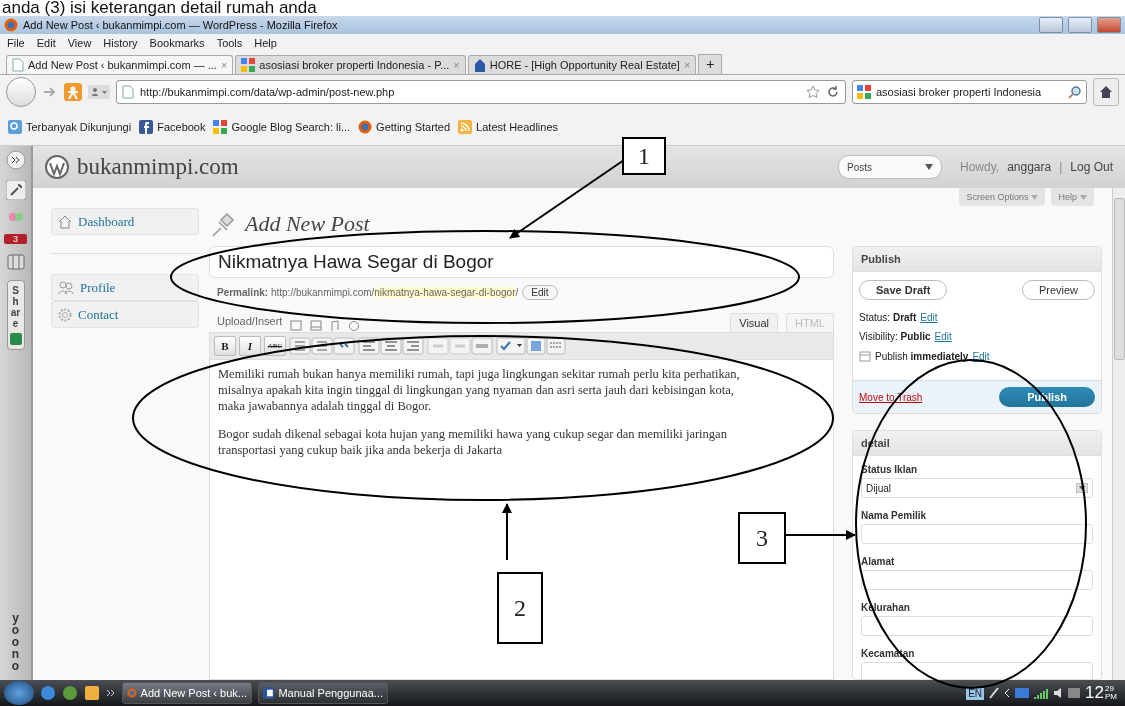 This screenshot has height=706, width=1125. I want to click on spellcheck-buttons-icon, so click(531, 346).